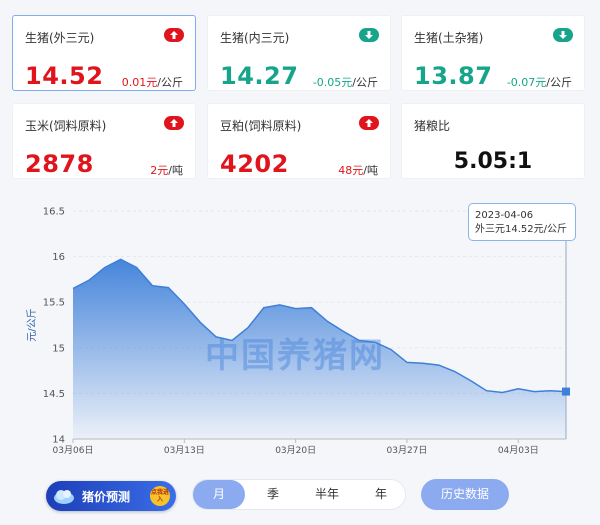 The width and height of the screenshot is (600, 525). What do you see at coordinates (521, 229) in the screenshot?
I see `tooltip-value: 外三元14.52元/公斤` at bounding box center [521, 229].